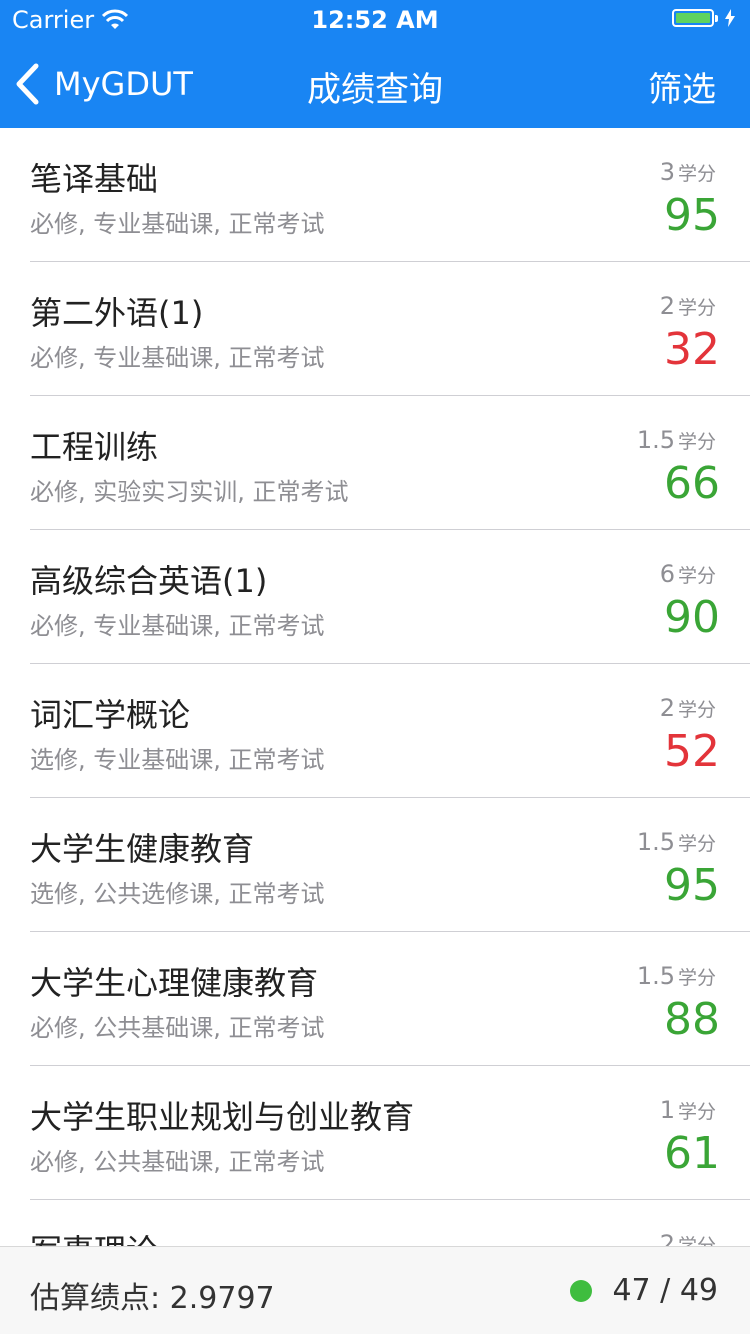  Describe the element at coordinates (692, 617) in the screenshot. I see `course-score: 90` at that location.